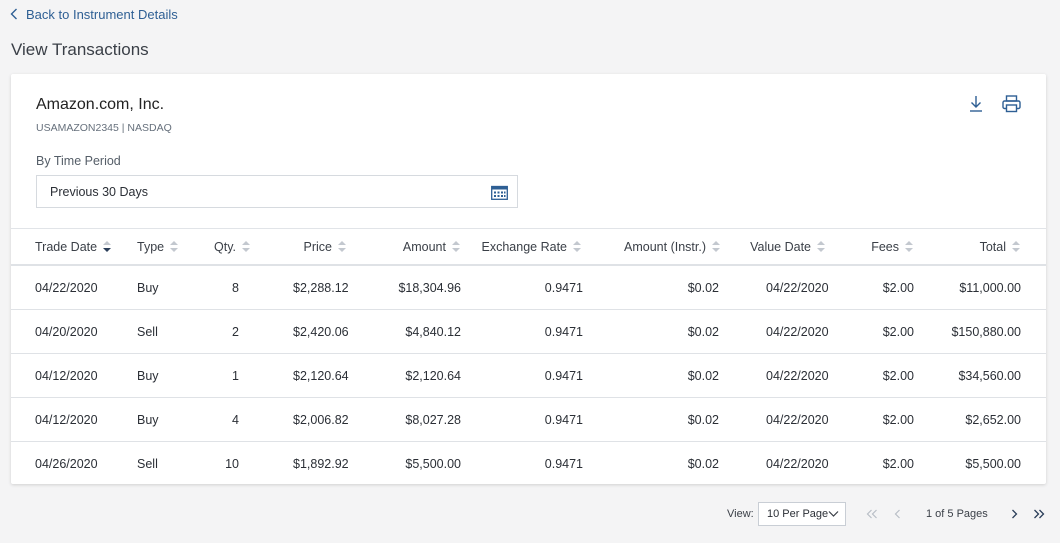 This screenshot has height=543, width=1060. What do you see at coordinates (107, 246) in the screenshot?
I see `sort-descending-icon` at bounding box center [107, 246].